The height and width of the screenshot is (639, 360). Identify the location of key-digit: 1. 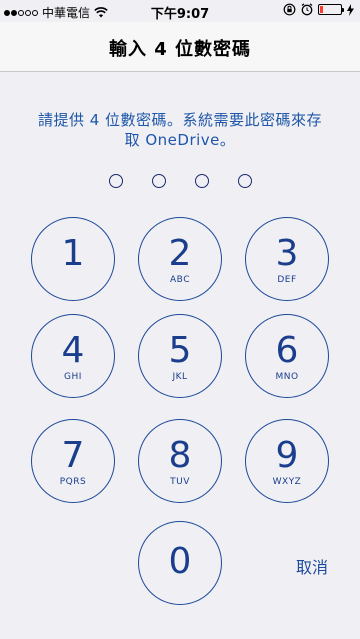
(73, 253).